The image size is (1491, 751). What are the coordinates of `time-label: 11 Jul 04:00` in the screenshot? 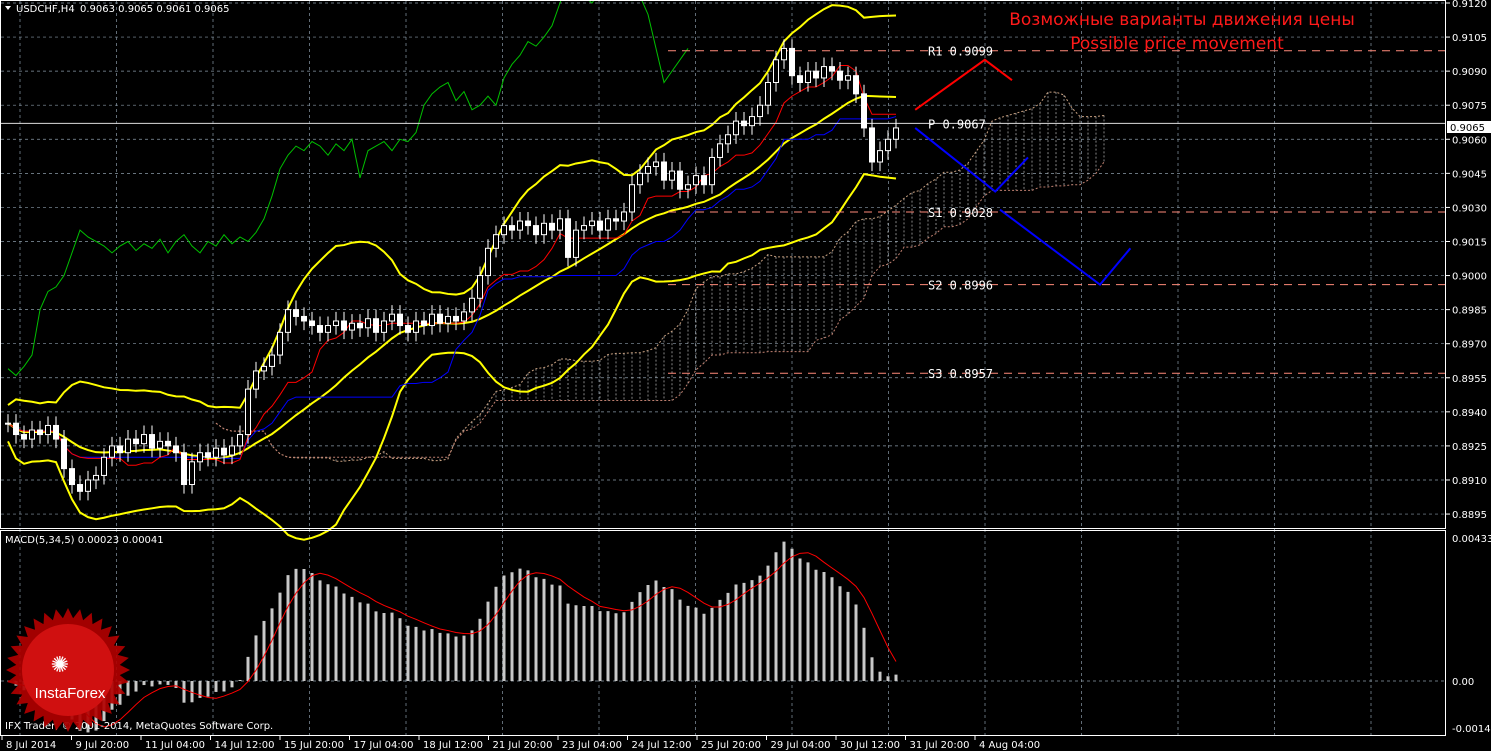 It's located at (175, 745).